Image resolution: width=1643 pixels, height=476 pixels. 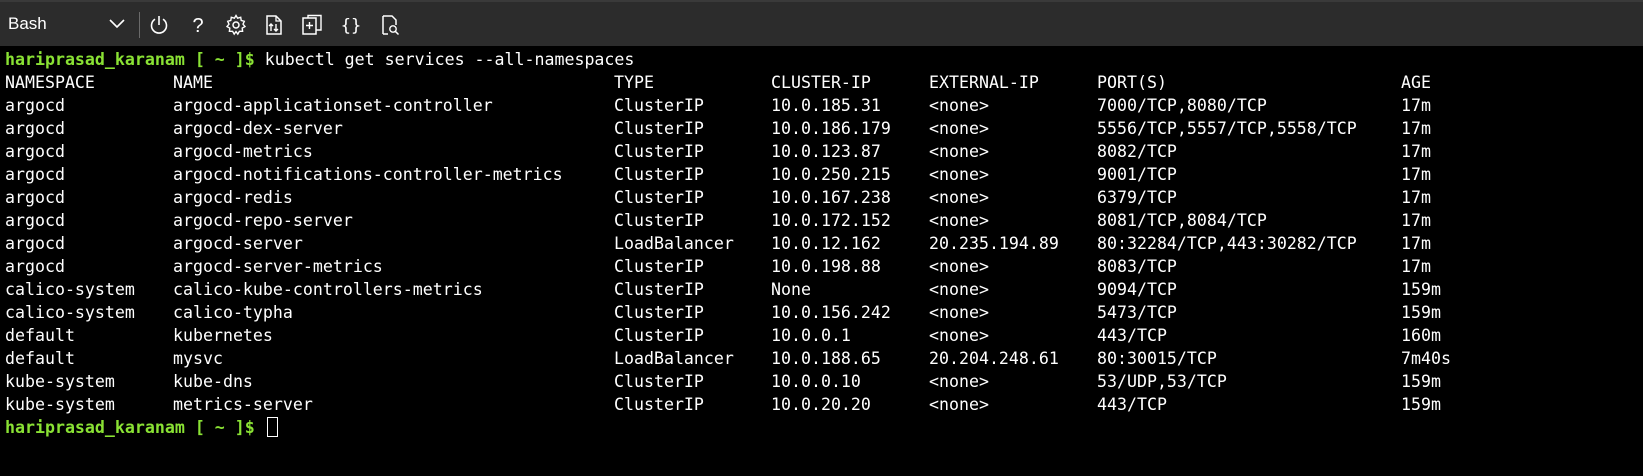 What do you see at coordinates (368, 174) in the screenshot?
I see `cell-name: argocd-notifications-controller-metrics` at bounding box center [368, 174].